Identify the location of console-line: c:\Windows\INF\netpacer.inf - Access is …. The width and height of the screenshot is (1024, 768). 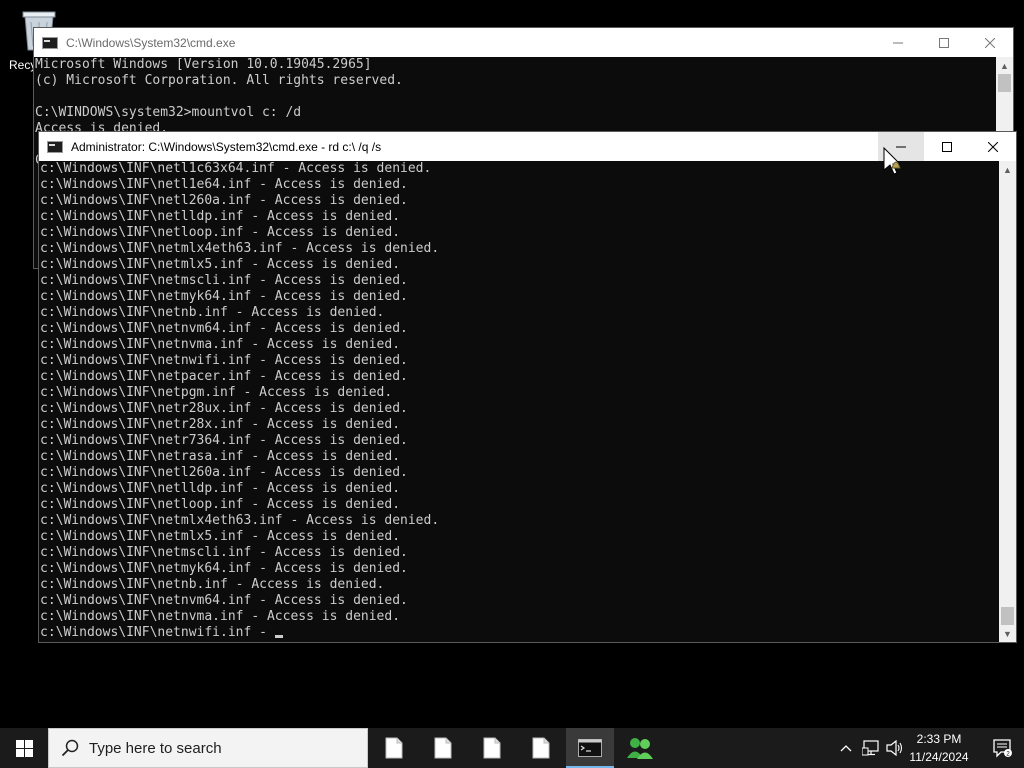
(224, 376).